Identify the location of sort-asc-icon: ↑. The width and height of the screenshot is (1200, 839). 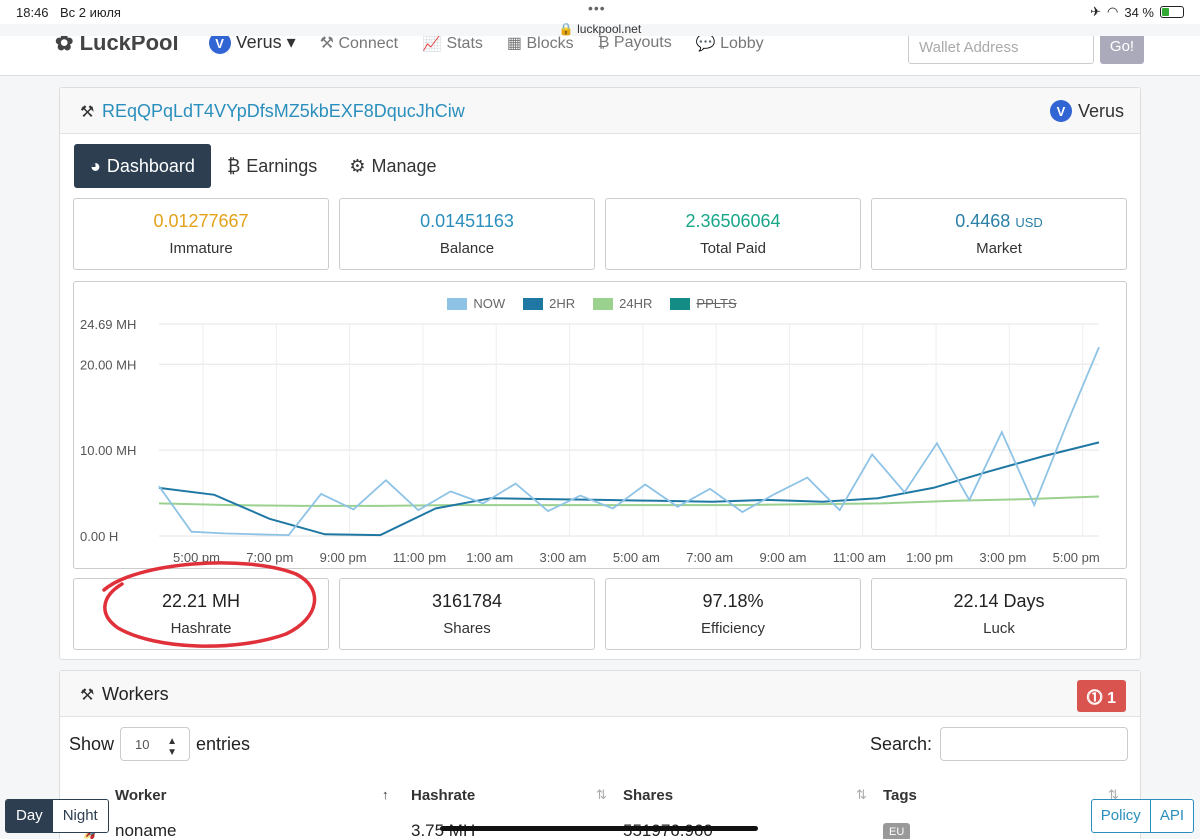
(385, 794).